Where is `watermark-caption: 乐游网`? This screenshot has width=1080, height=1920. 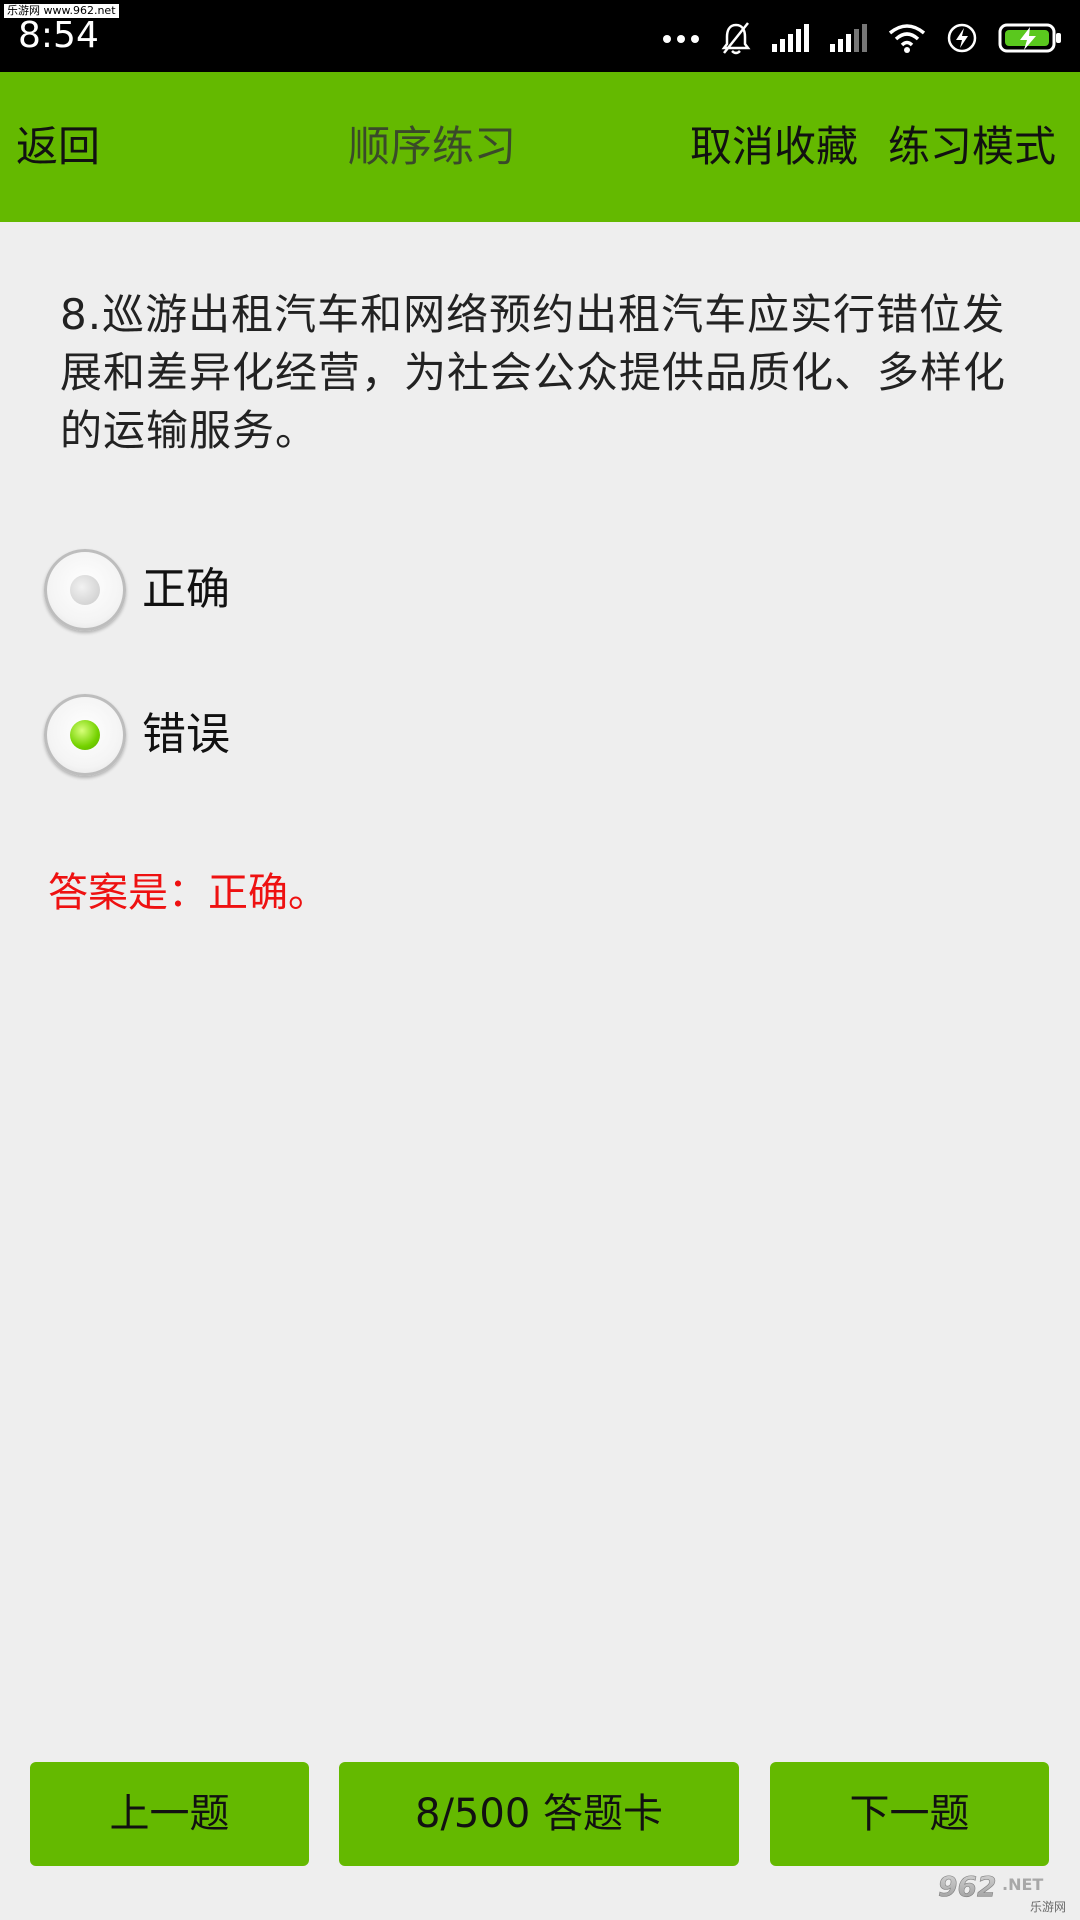
watermark-caption: 乐游网 is located at coordinates (1047, 1907).